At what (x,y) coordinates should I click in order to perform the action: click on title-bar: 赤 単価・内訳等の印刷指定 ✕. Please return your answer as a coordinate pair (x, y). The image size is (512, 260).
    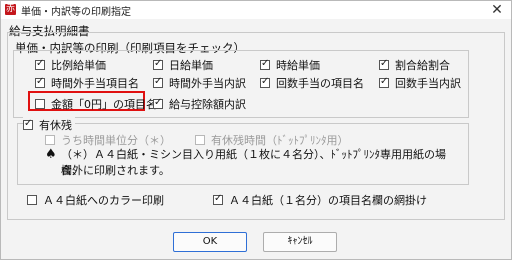
    Looking at the image, I should click on (256, 10).